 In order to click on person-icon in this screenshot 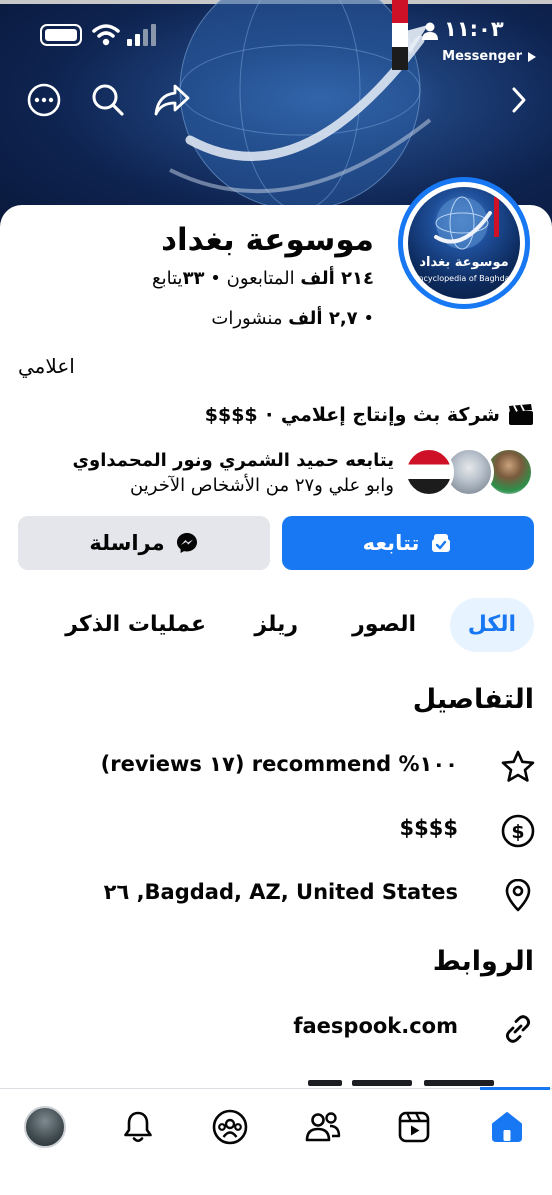, I will do `click(430, 31)`.